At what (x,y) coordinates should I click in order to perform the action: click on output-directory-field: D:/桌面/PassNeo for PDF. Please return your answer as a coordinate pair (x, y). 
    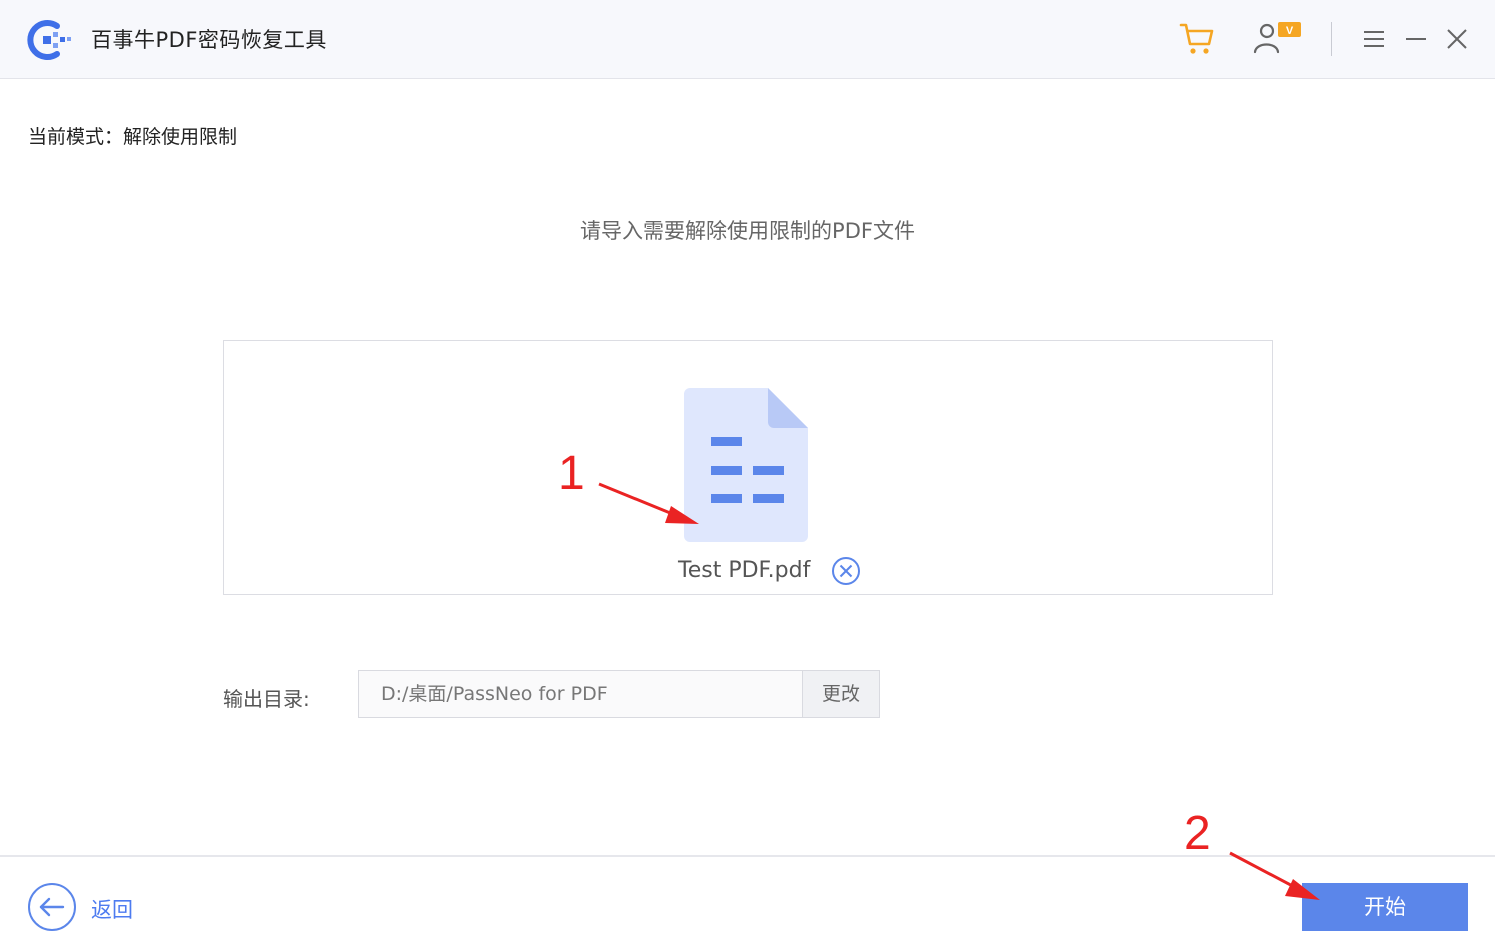
    Looking at the image, I should click on (580, 694).